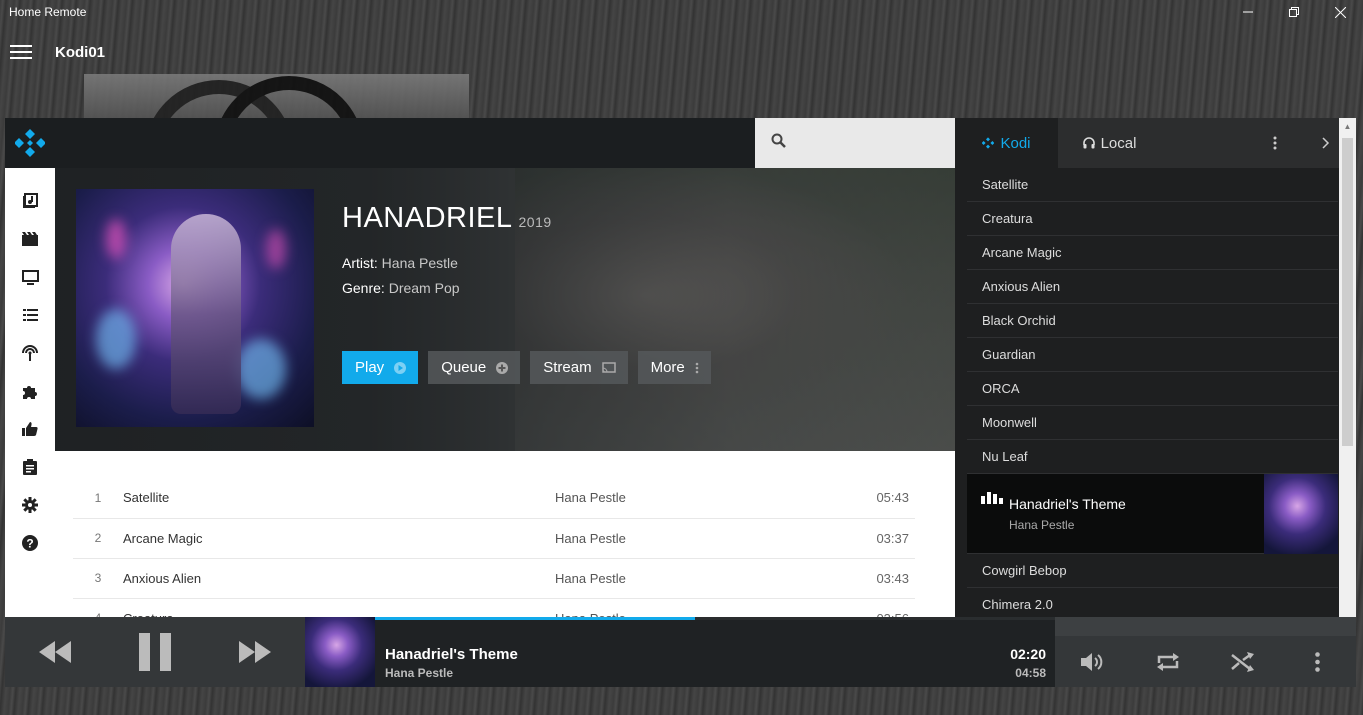 This screenshot has height=715, width=1363. What do you see at coordinates (1152, 389) in the screenshot?
I see `playlist-item: ORCA` at bounding box center [1152, 389].